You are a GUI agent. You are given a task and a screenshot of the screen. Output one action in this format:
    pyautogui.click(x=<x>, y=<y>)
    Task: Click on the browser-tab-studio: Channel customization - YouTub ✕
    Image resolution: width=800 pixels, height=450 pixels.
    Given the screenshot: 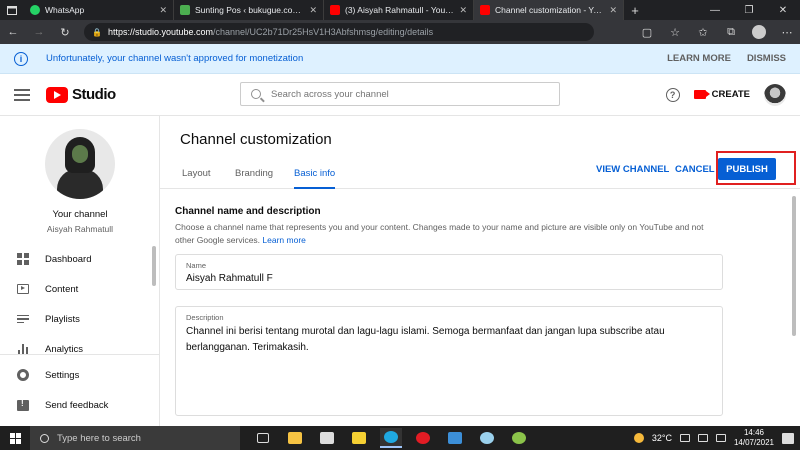 What is the action you would take?
    pyautogui.click(x=549, y=10)
    